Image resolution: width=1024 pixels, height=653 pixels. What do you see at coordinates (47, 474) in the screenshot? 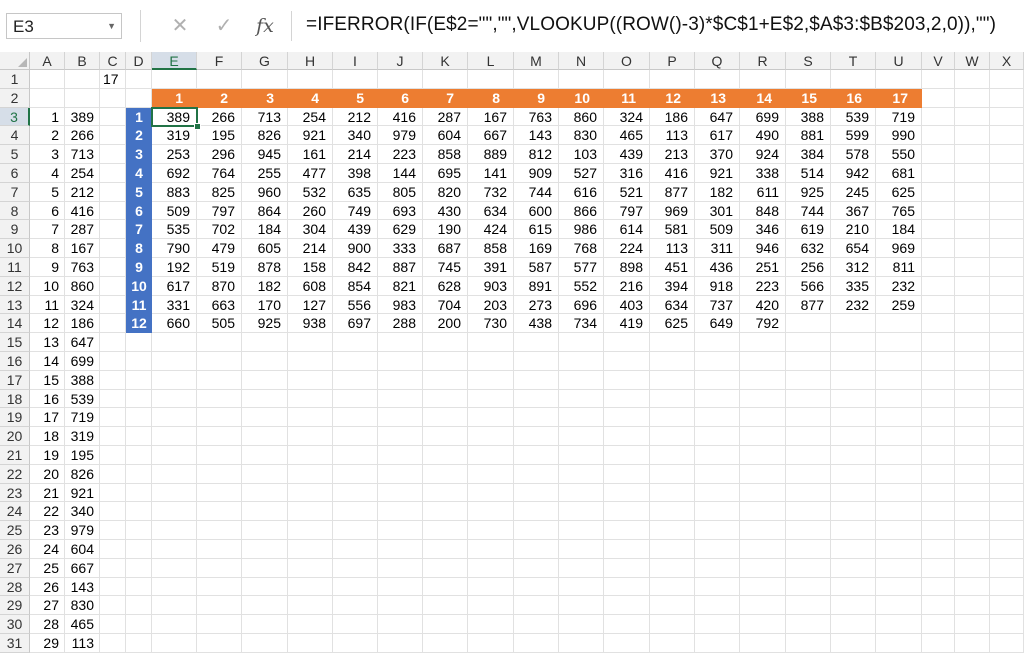
I see `table-cell: 20` at bounding box center [47, 474].